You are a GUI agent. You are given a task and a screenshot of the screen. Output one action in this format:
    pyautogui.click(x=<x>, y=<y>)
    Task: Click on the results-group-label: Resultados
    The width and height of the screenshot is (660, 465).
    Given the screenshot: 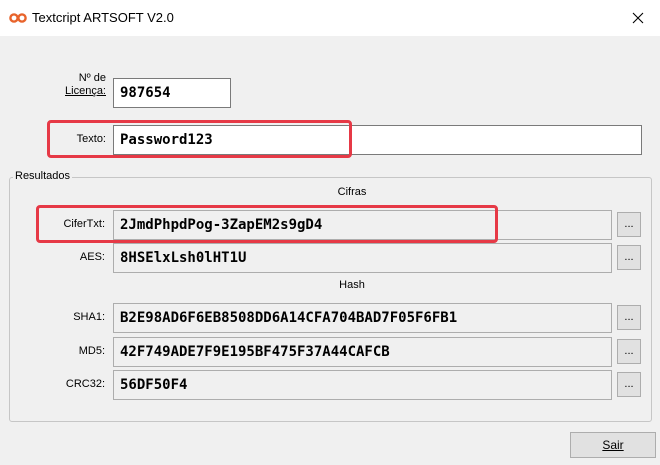 What is the action you would take?
    pyautogui.click(x=43, y=176)
    